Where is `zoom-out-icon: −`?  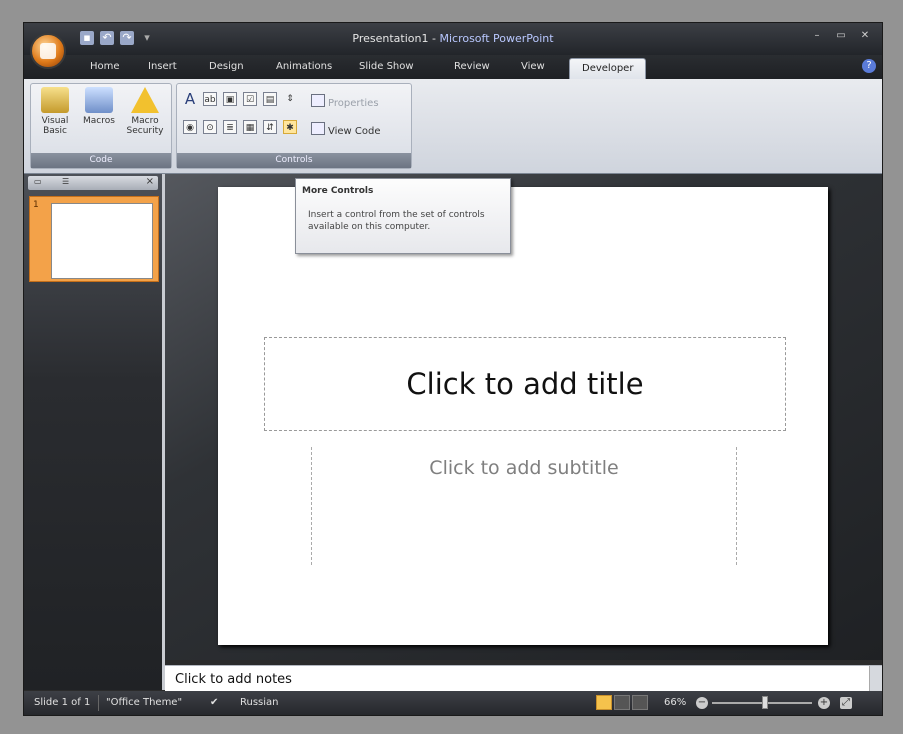
zoom-out-icon: − is located at coordinates (702, 703).